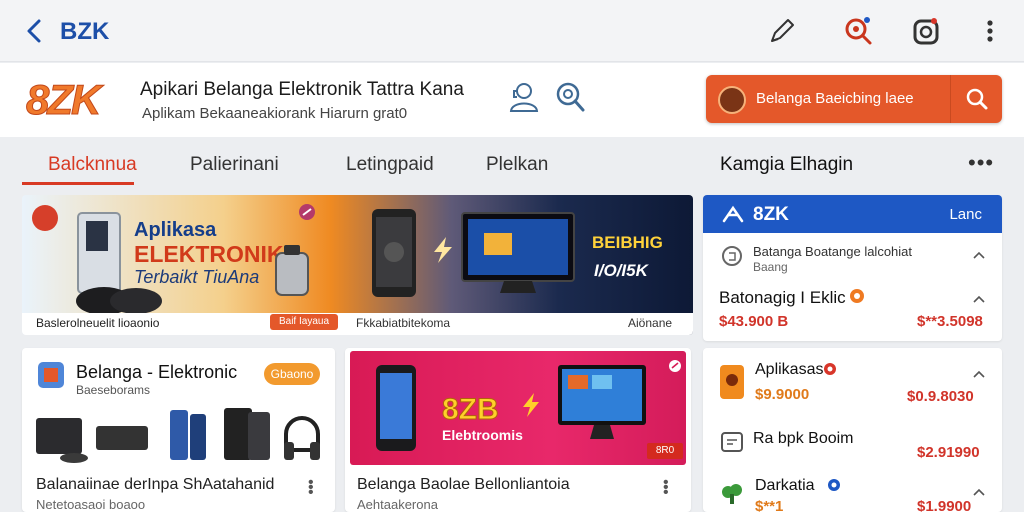 The image size is (1024, 512). Describe the element at coordinates (91, 504) in the screenshot. I see `product-card-caption-sub: Netetoasaoi boaoo` at that location.